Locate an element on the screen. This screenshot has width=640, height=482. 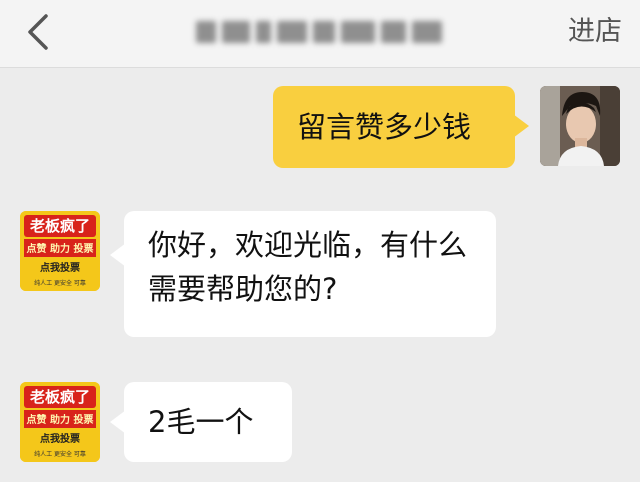
chat-title-blurred is located at coordinates (319, 32).